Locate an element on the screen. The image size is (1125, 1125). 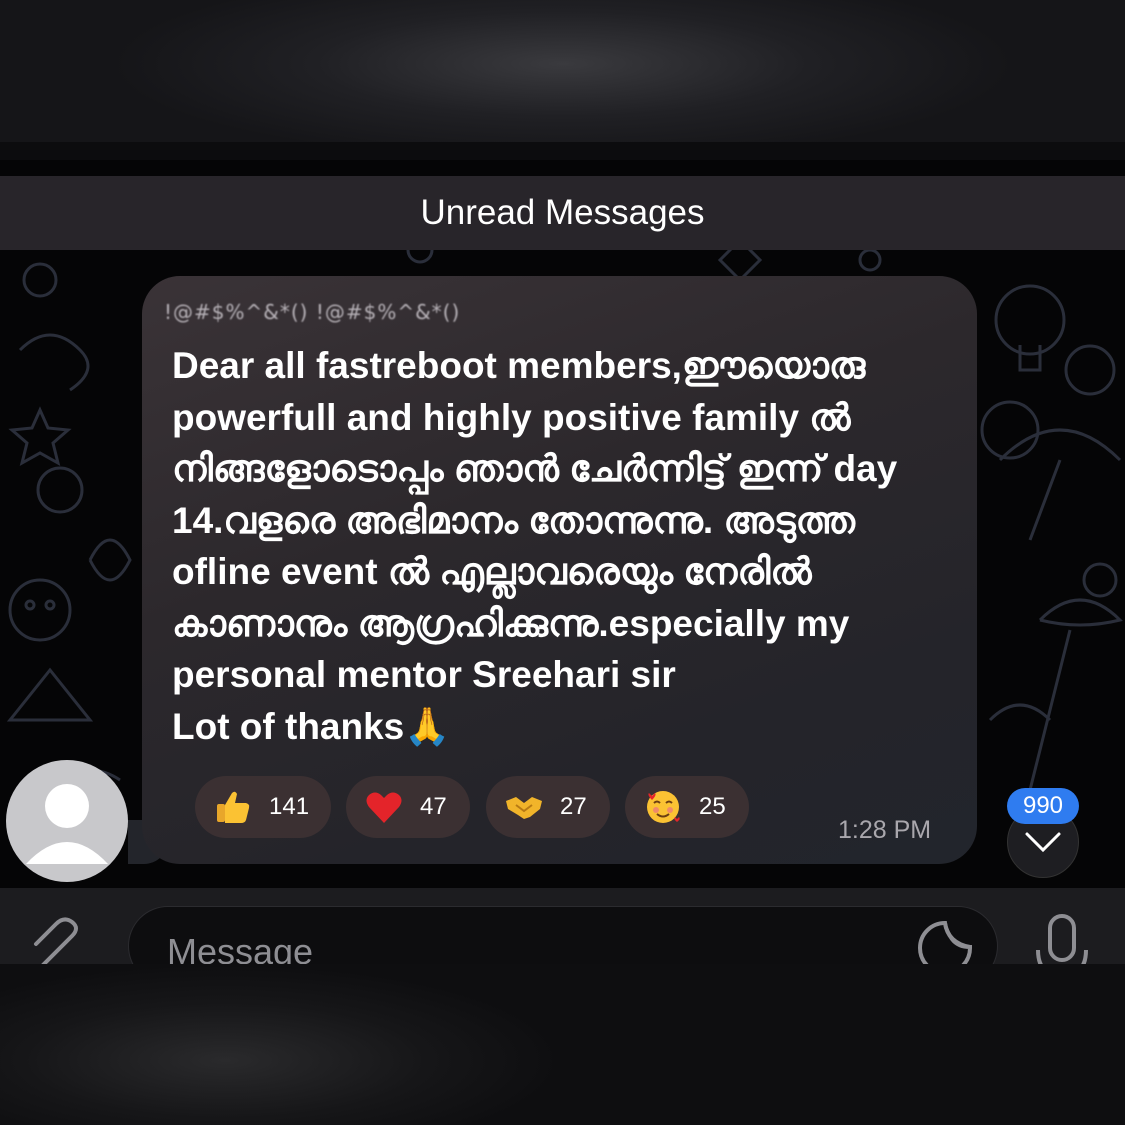
message-placeholder: Message is located at coordinates (240, 947).